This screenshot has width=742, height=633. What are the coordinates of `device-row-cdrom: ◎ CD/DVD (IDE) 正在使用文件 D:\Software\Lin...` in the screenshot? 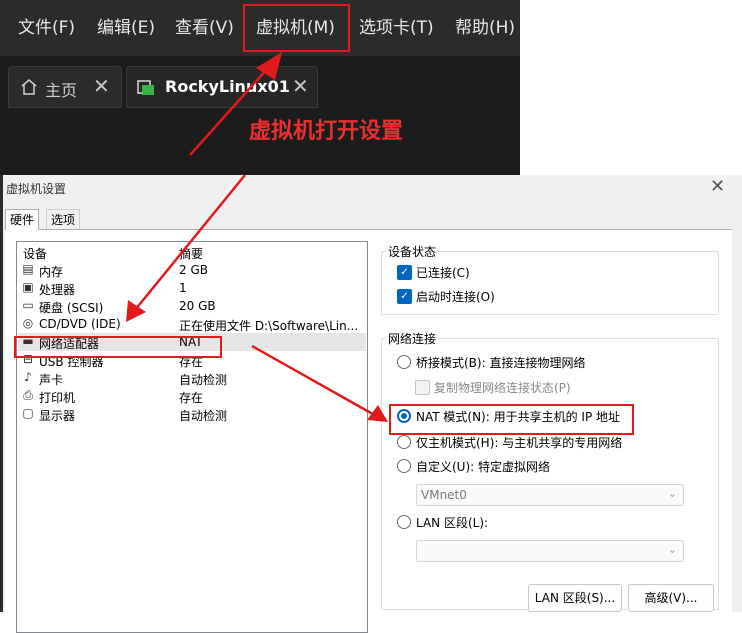 It's located at (192, 324).